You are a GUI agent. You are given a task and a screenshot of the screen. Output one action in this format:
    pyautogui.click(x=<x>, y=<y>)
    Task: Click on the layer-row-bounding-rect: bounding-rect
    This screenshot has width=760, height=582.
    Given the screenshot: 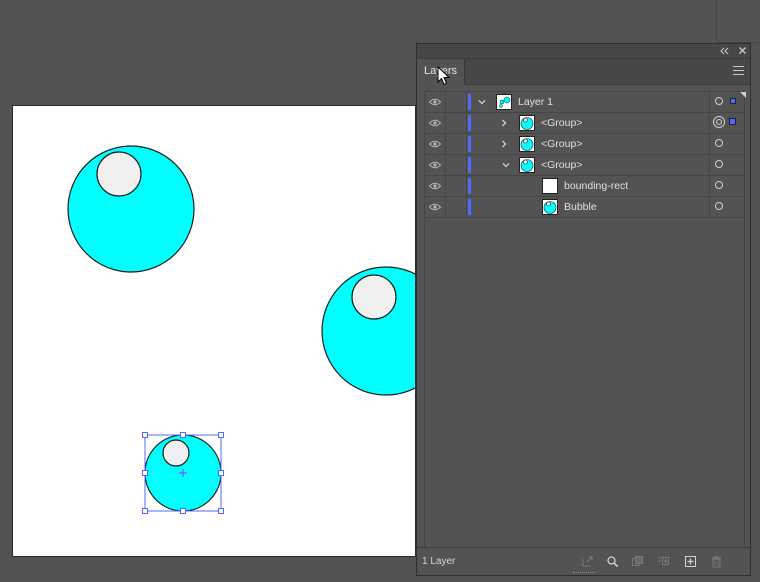 What is the action you would take?
    pyautogui.click(x=584, y=186)
    